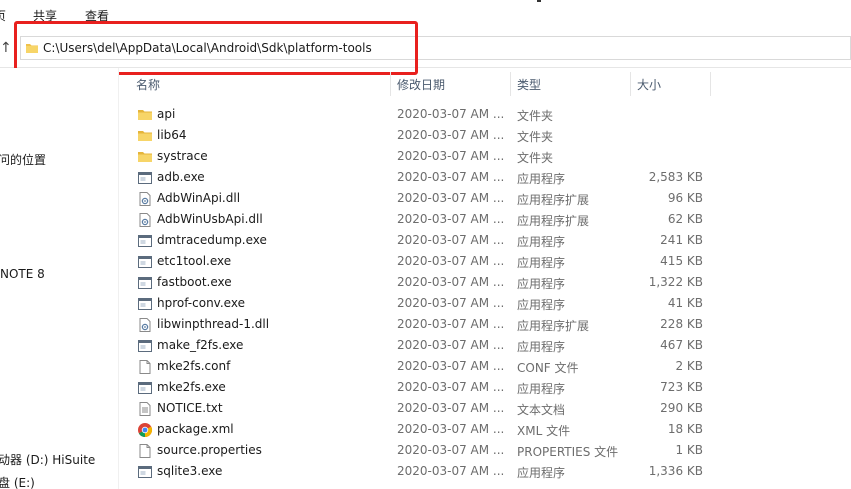 The width and height of the screenshot is (851, 489). Describe the element at coordinates (425, 14) in the screenshot. I see `ribbon-tabs: 页 共享 查看` at that location.